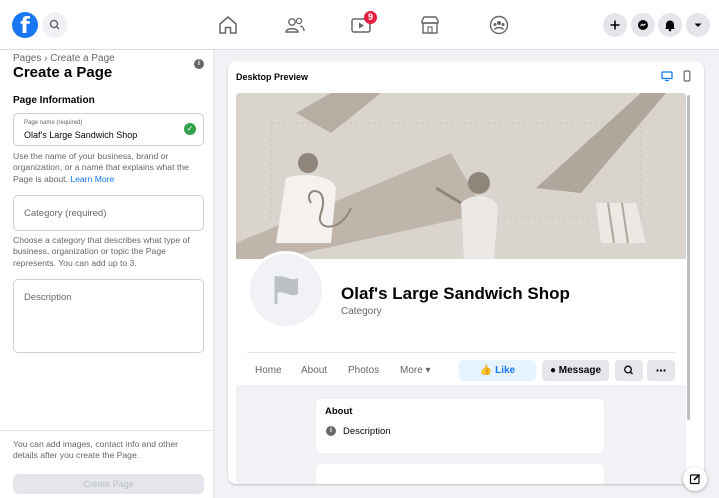  I want to click on description-placeholder: Description, so click(48, 297).